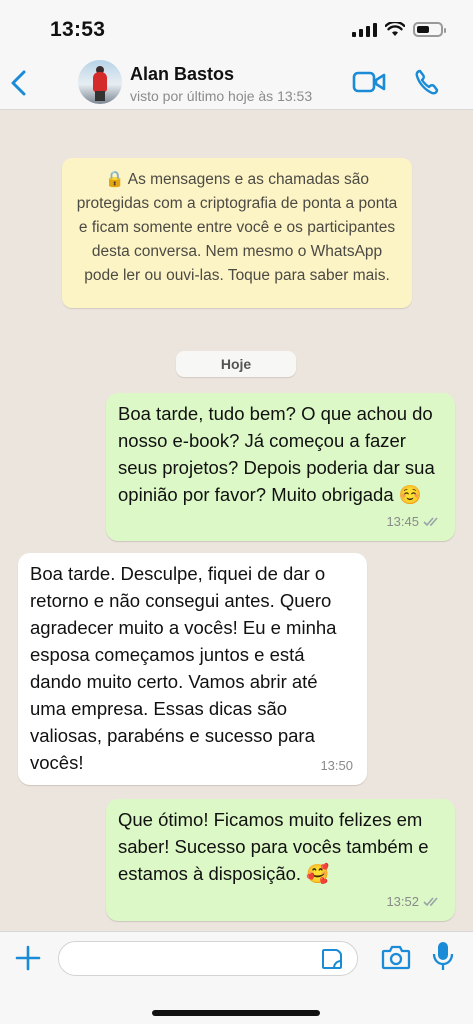  I want to click on last-seen-status: visto por último hoje às 13:53, so click(221, 96).